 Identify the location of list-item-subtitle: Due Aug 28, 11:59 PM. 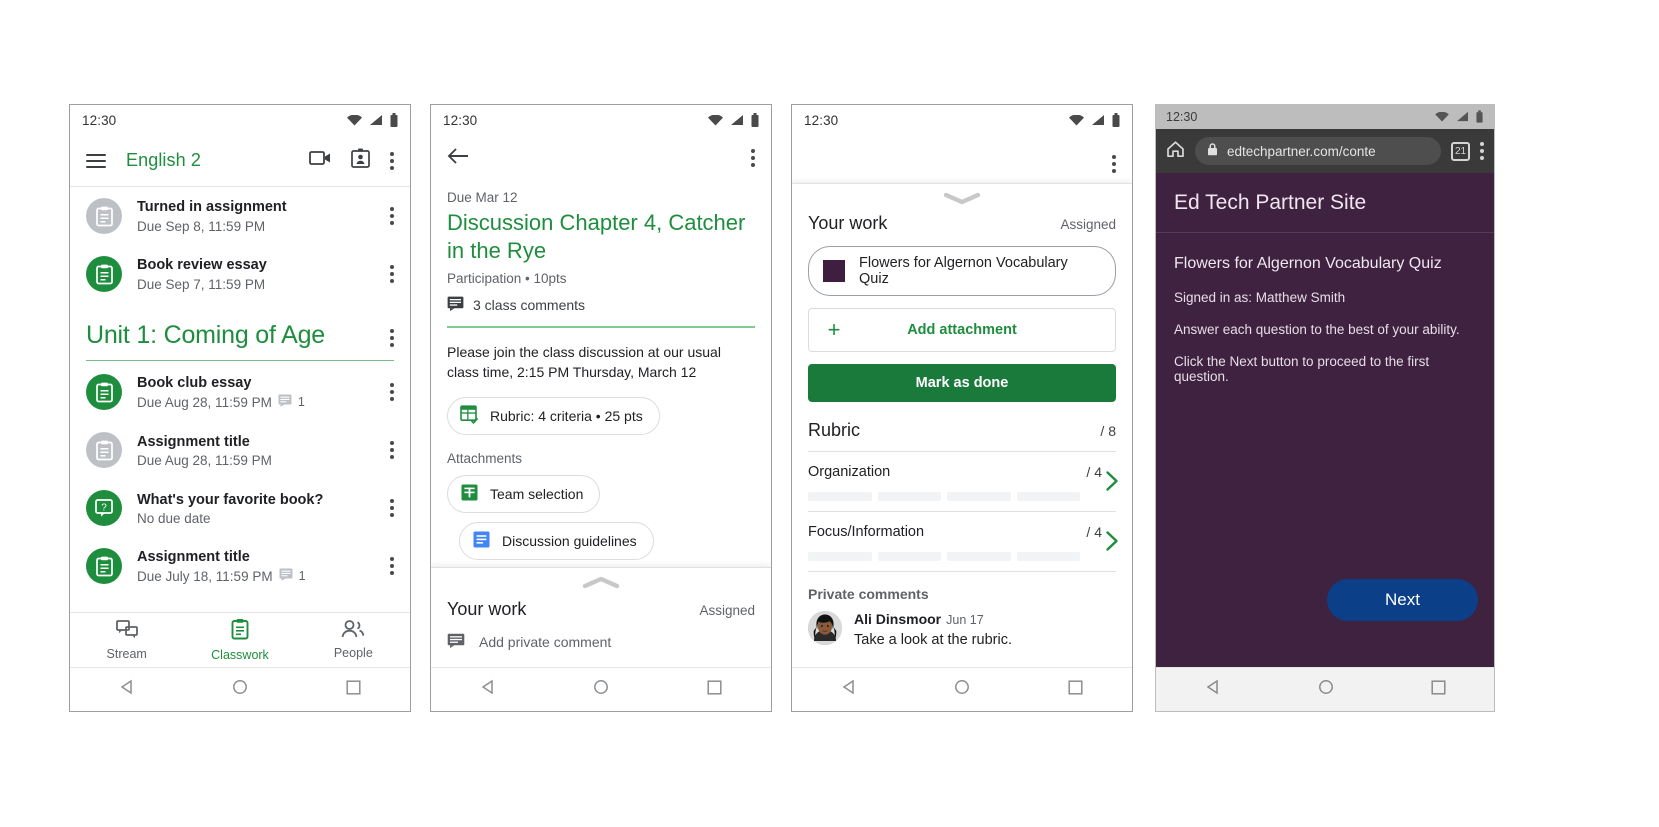
(258, 460).